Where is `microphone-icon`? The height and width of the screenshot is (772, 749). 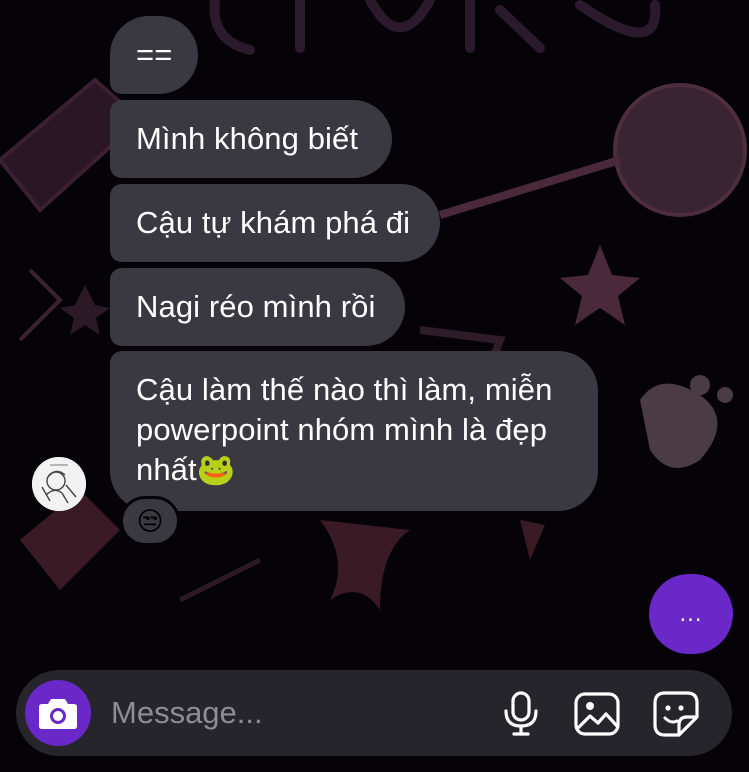
microphone-icon is located at coordinates (521, 713).